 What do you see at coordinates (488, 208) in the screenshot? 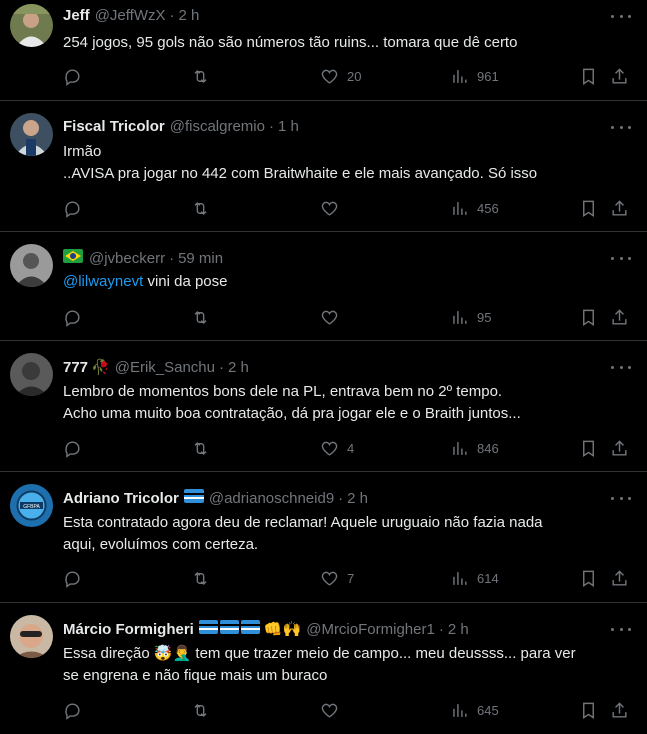
I see `view-count: 456` at bounding box center [488, 208].